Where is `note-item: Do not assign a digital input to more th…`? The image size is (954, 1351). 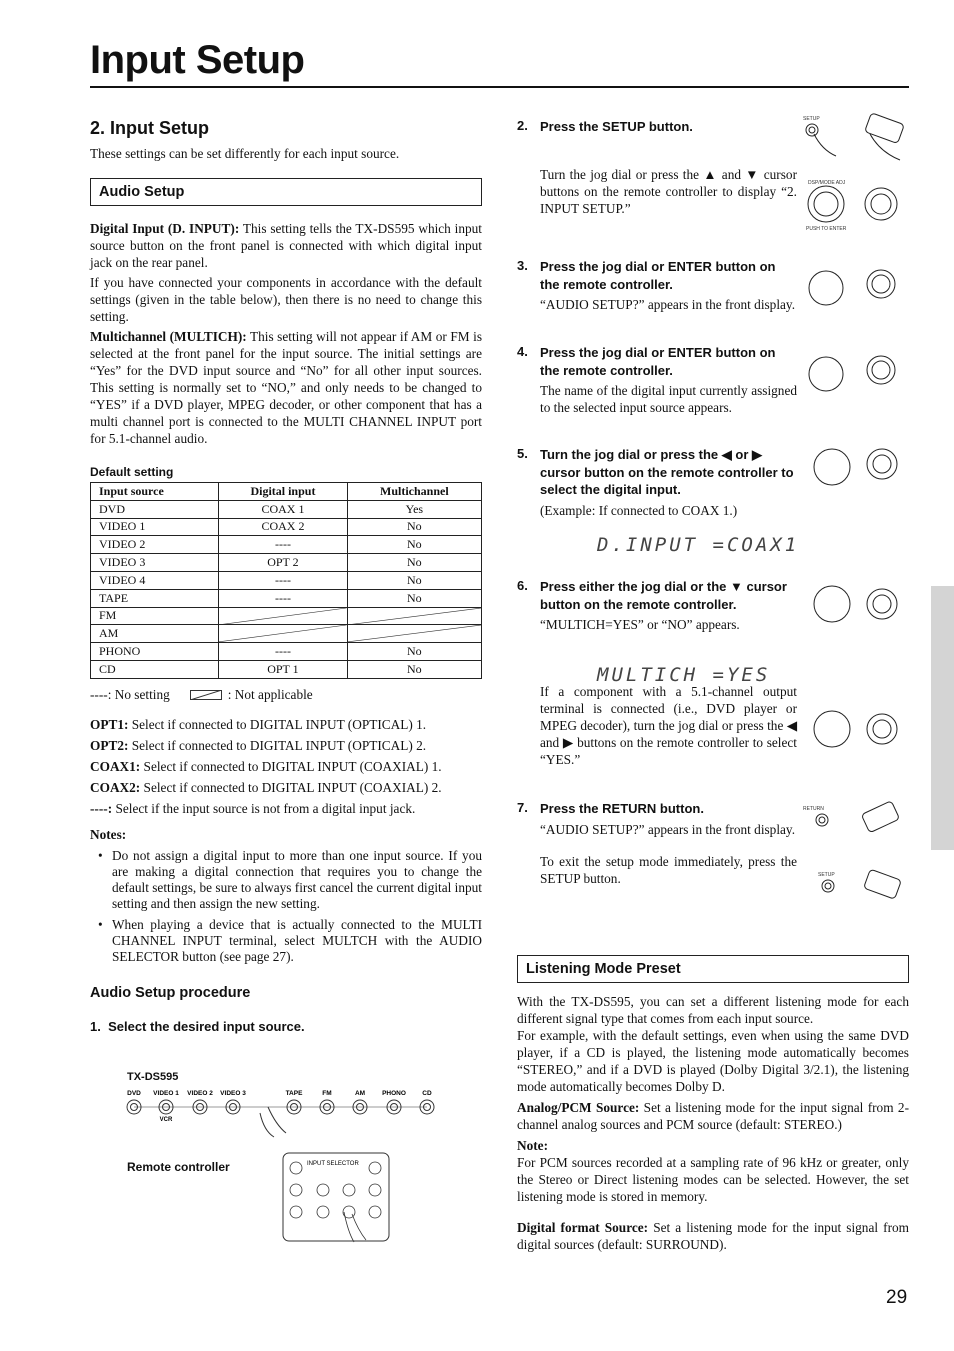 note-item: Do not assign a digital input to more th… is located at coordinates (290, 880).